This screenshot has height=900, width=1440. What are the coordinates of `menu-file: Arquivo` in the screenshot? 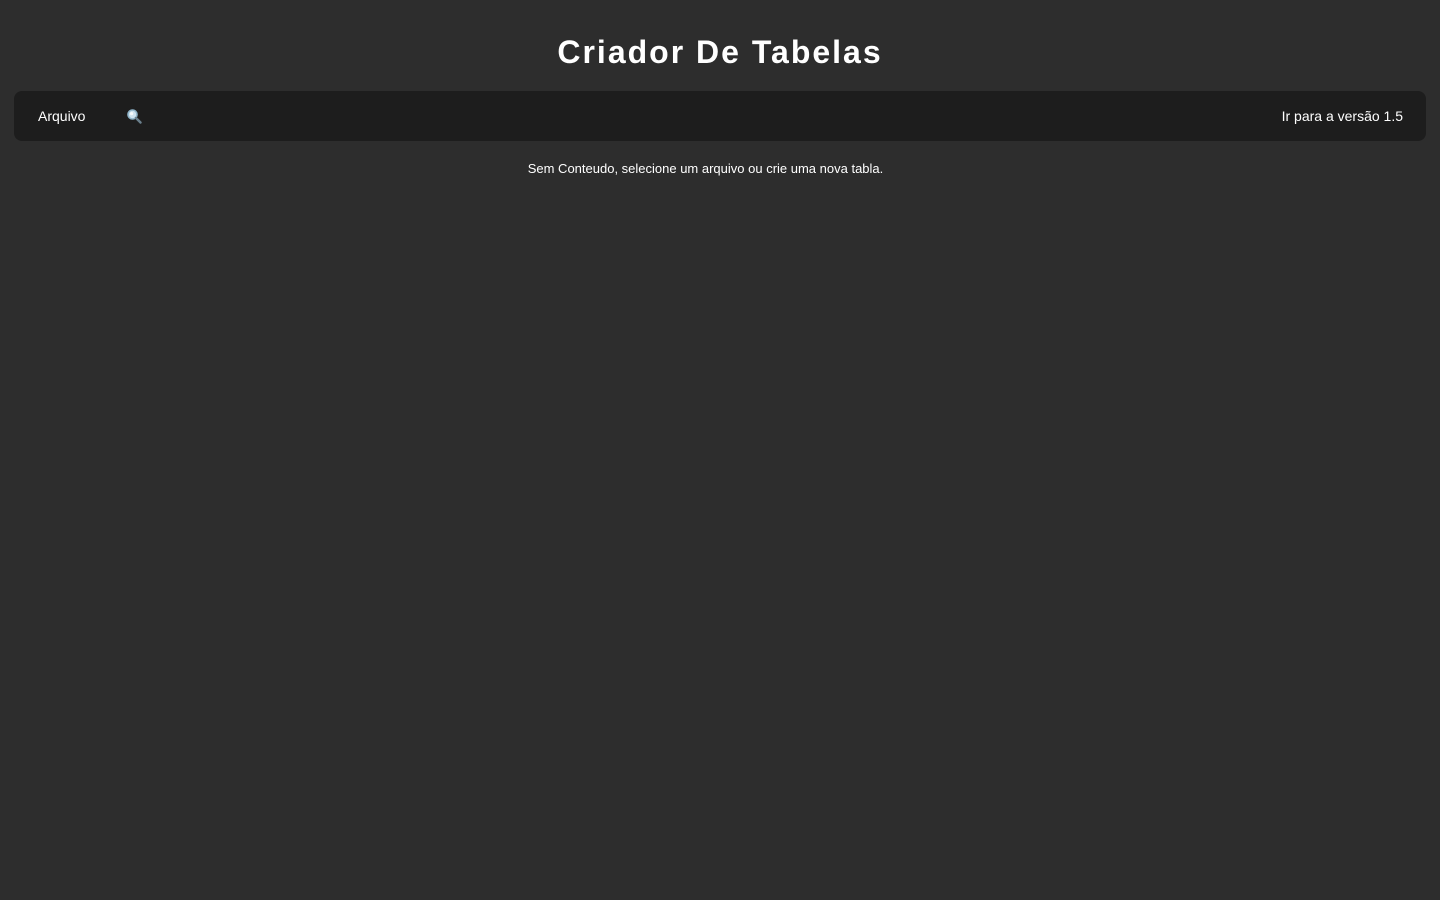 It's located at (61, 116).